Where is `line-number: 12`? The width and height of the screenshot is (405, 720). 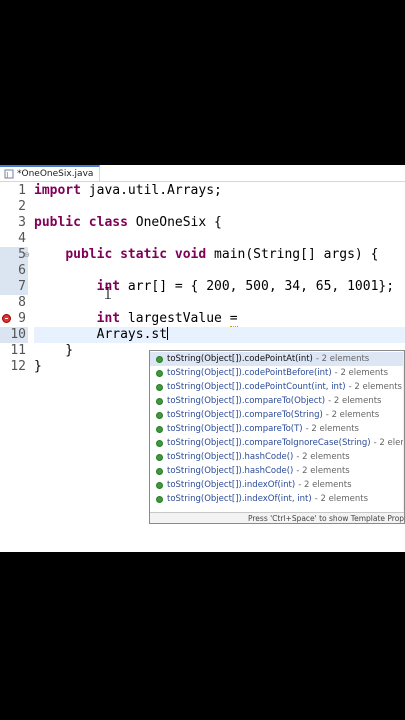
line-number: 12 is located at coordinates (18, 366).